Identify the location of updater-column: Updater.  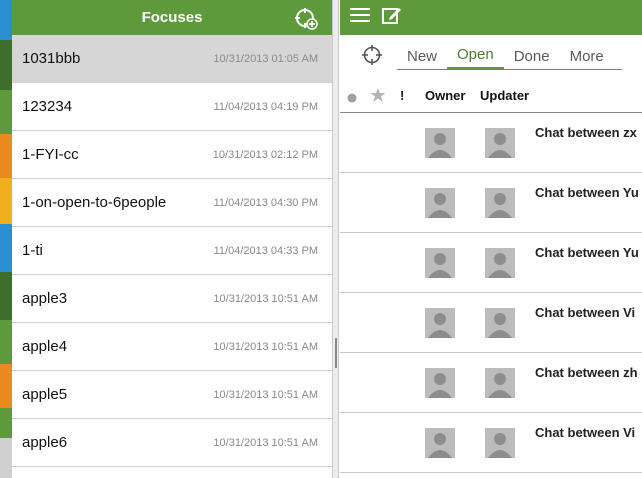
(504, 95).